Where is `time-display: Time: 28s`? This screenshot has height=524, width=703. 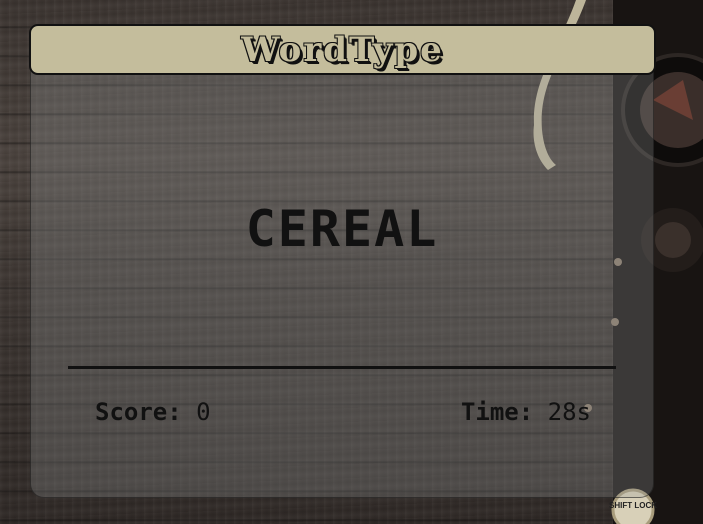
time-display: Time: 28s is located at coordinates (526, 412).